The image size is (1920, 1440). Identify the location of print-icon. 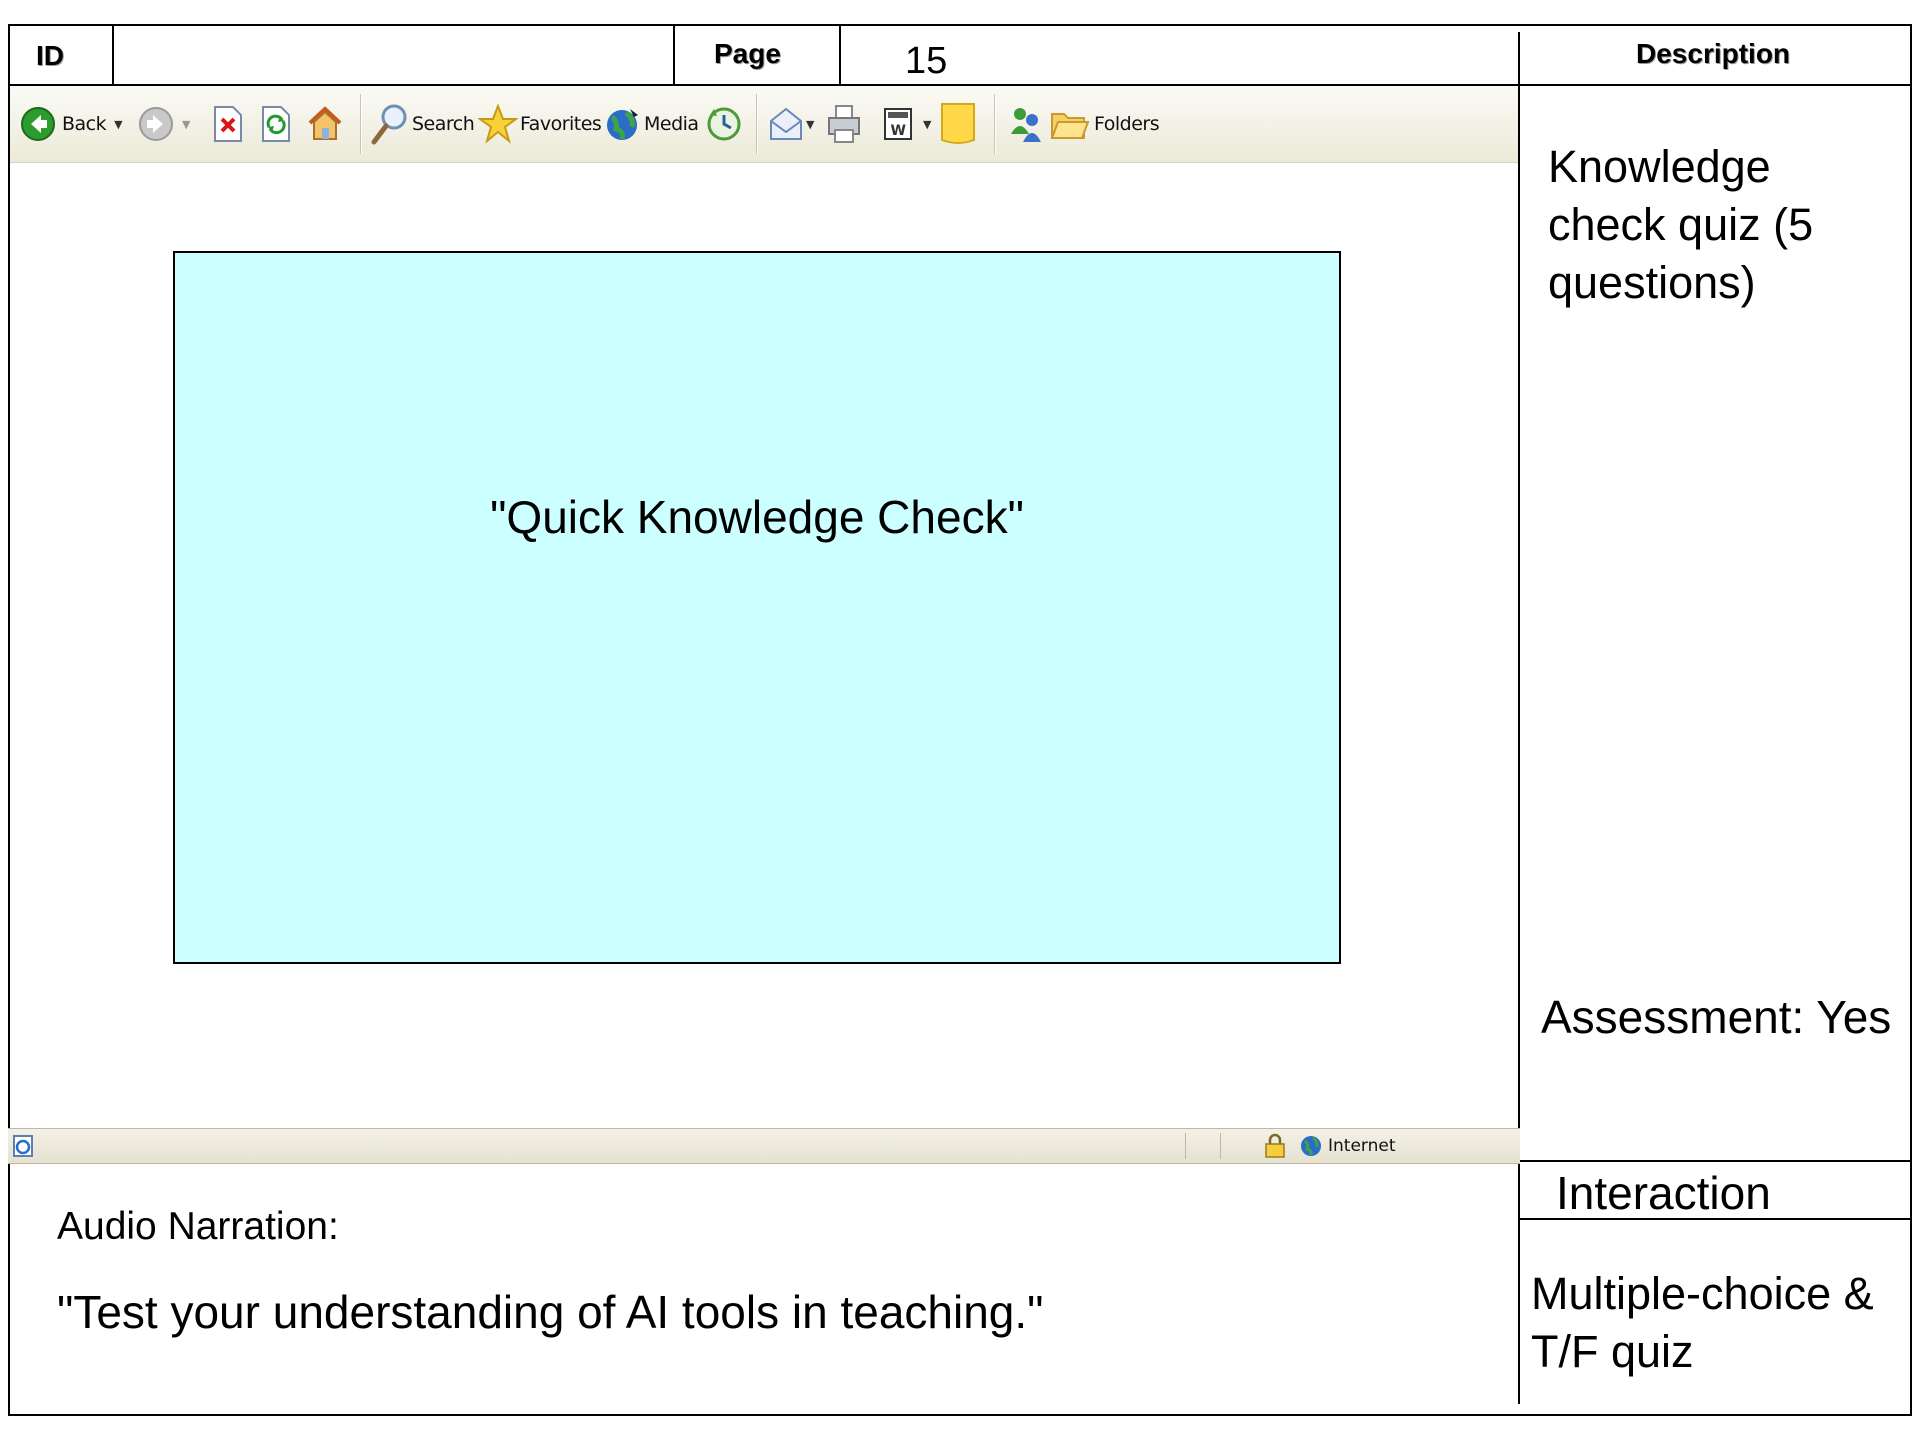
(844, 124).